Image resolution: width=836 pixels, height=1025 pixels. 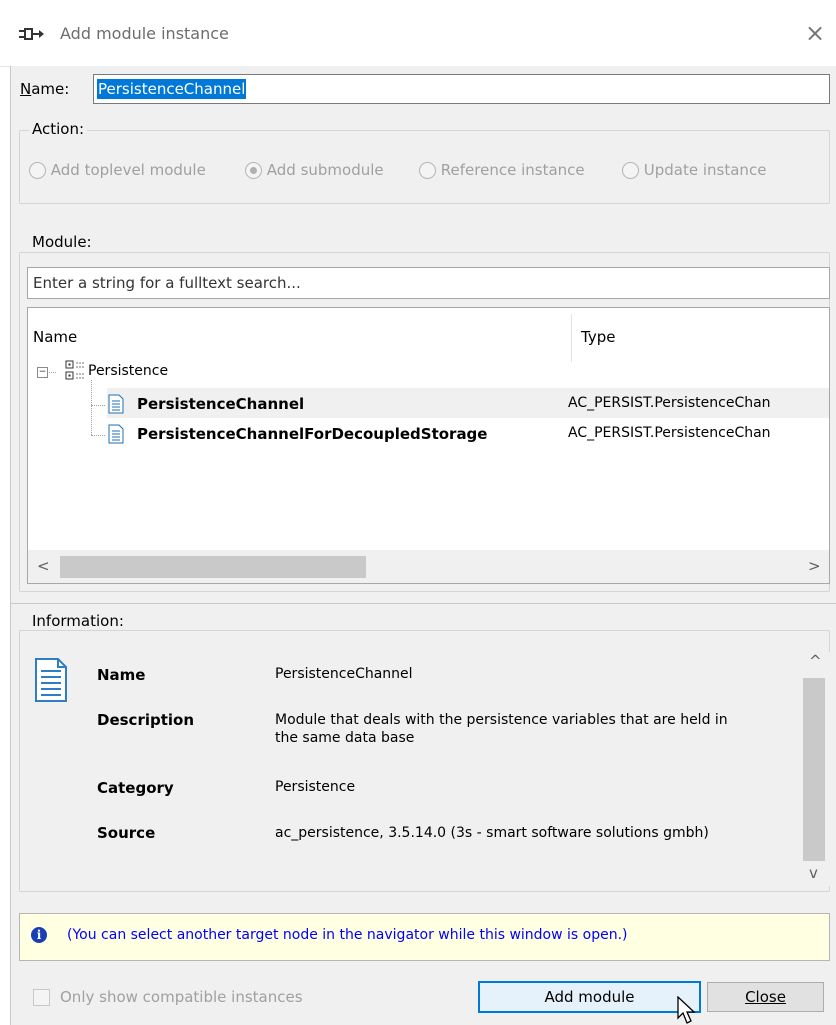 I want to click on radio-label: Add submodule, so click(x=325, y=170).